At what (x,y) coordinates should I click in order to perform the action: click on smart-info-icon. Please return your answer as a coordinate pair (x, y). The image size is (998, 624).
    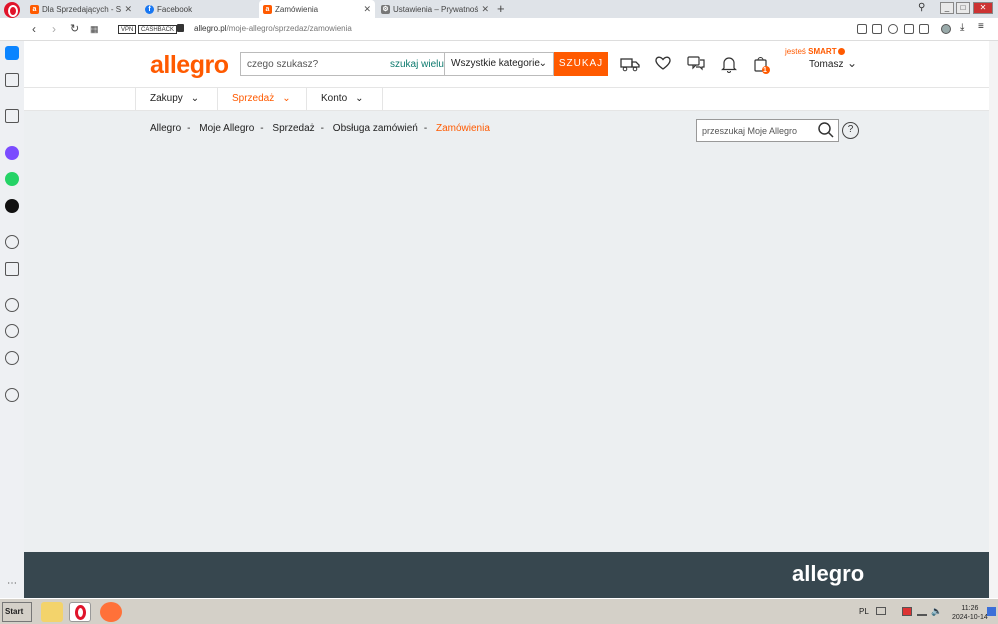
    Looking at the image, I should click on (841, 51).